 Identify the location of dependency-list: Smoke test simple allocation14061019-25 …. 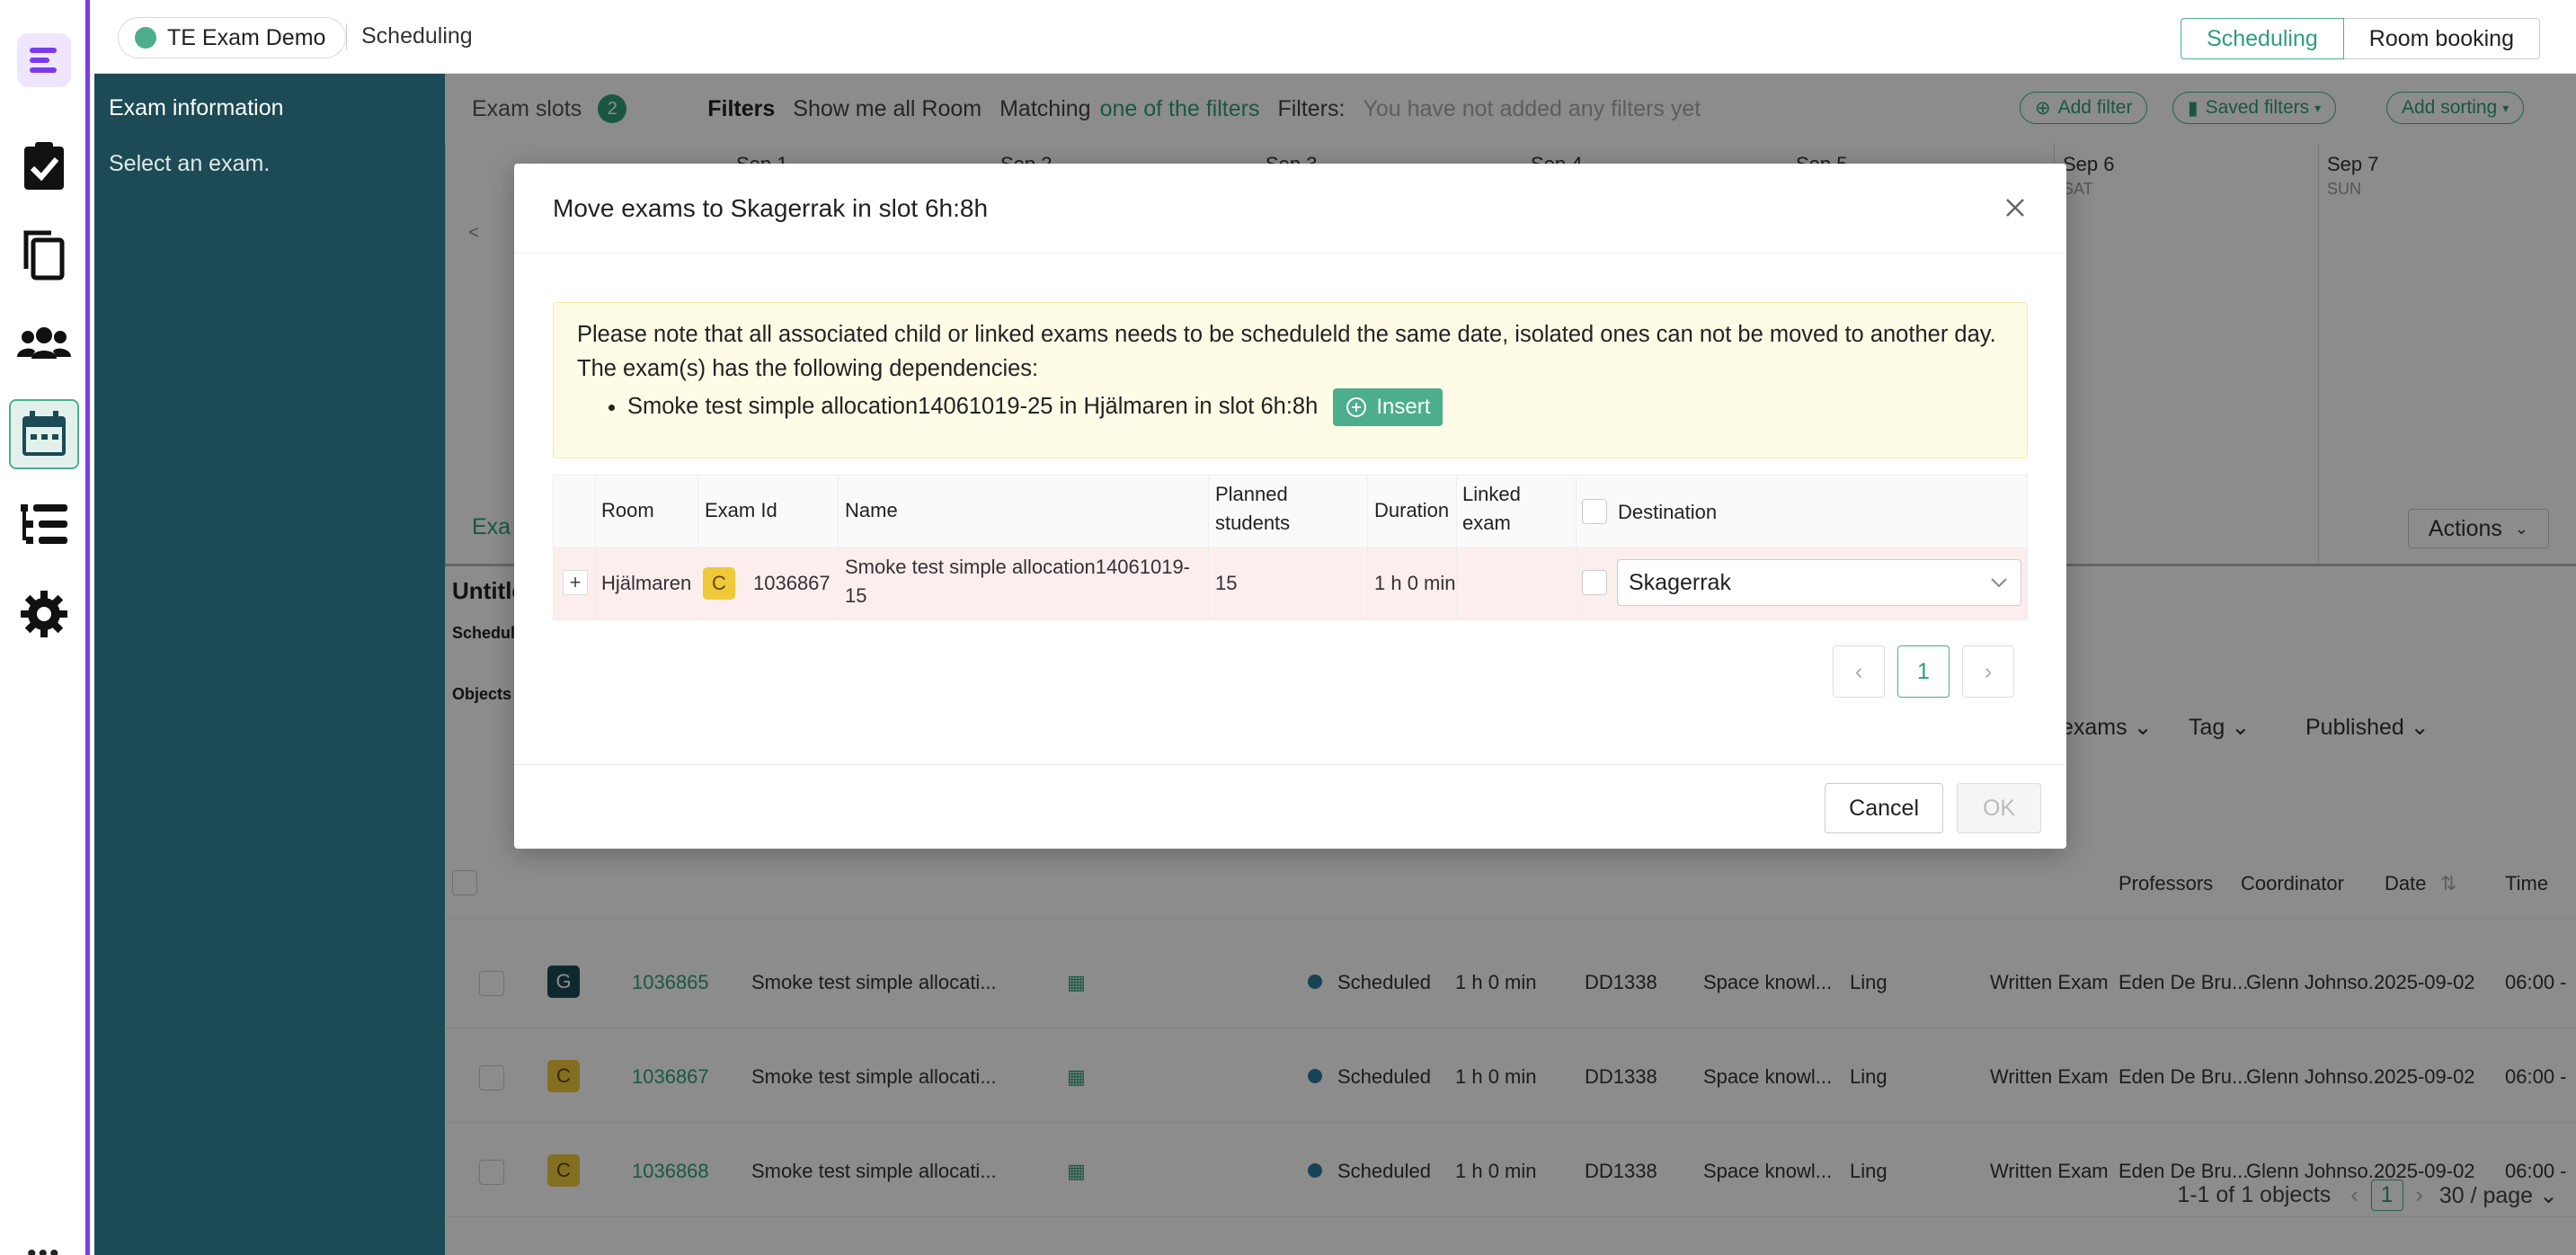
(1315, 407).